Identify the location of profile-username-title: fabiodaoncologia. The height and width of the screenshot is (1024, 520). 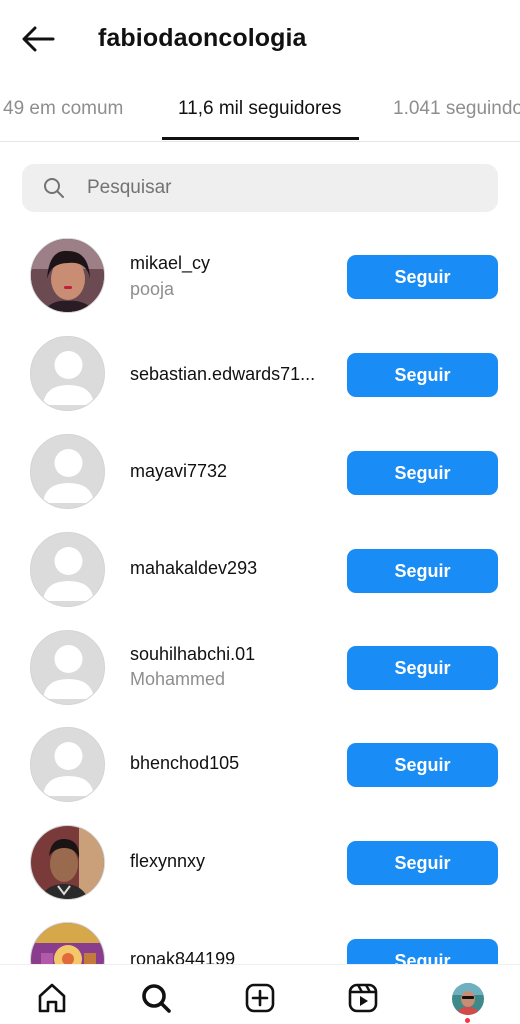
(202, 38).